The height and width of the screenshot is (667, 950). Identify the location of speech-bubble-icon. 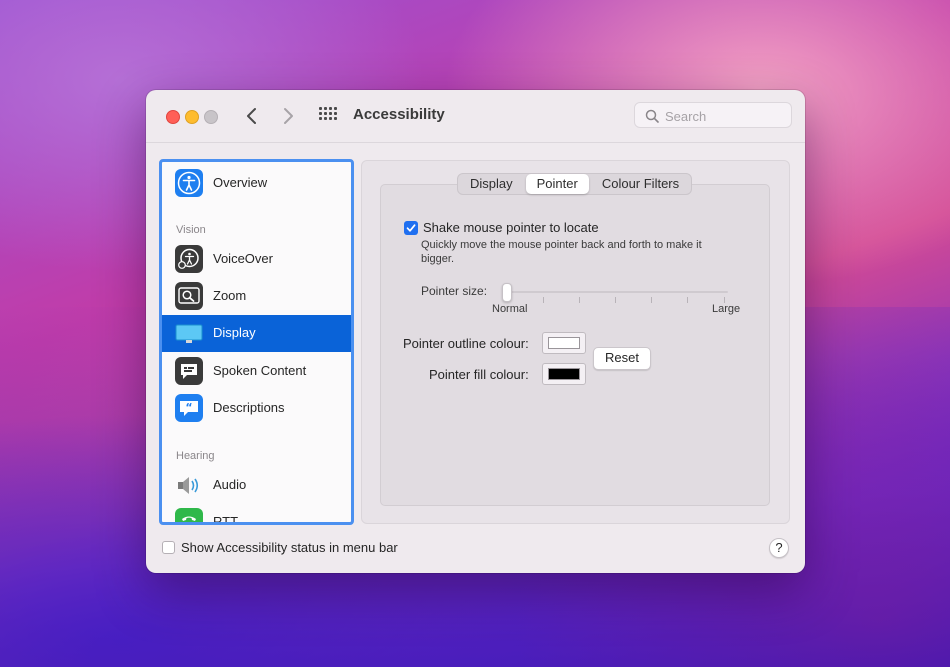
(189, 371).